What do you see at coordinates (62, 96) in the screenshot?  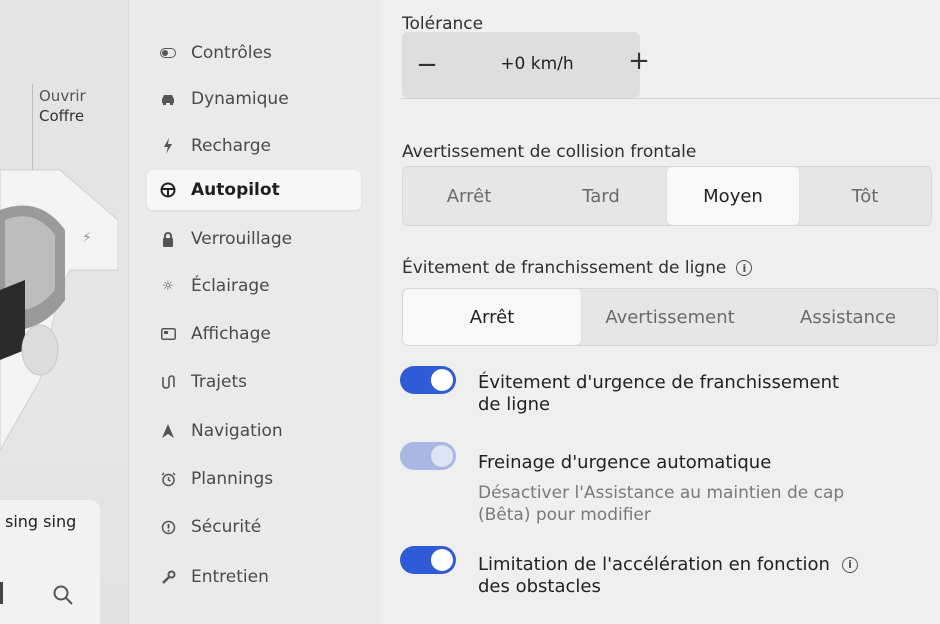 I see `open-trunk-line1: Ouvrir` at bounding box center [62, 96].